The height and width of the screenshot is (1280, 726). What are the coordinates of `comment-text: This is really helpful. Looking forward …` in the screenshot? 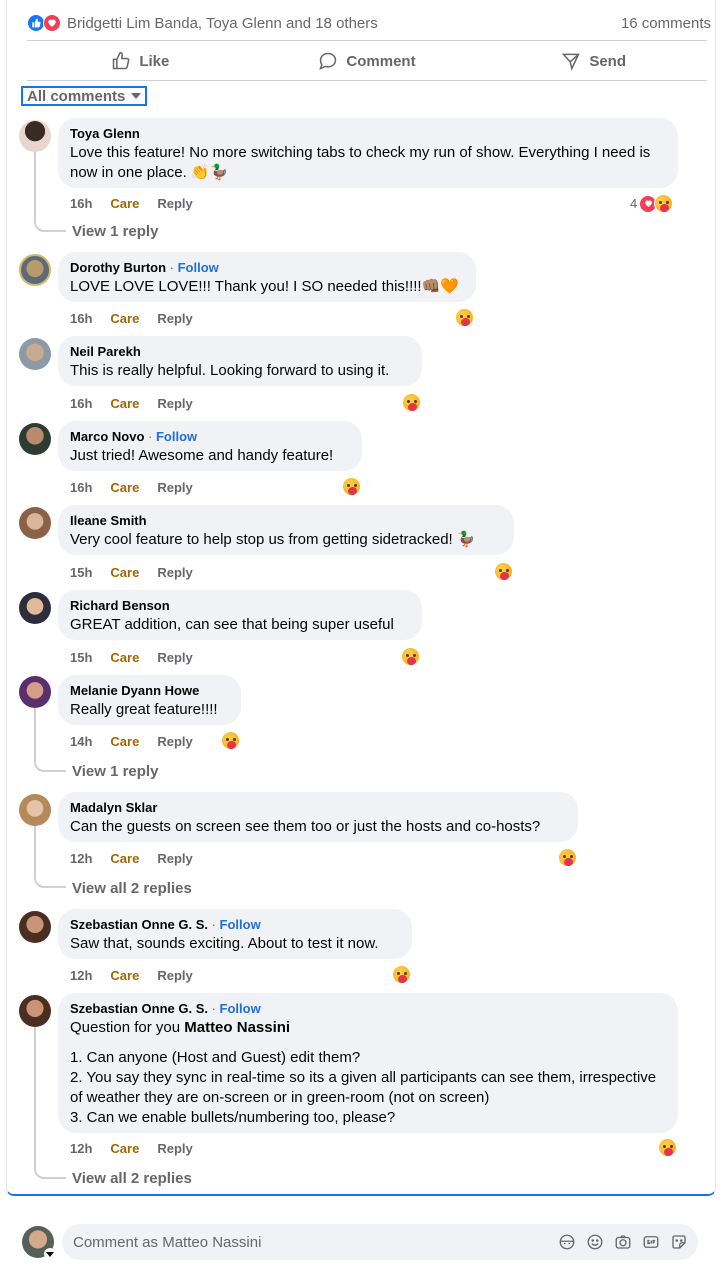 It's located at (230, 370).